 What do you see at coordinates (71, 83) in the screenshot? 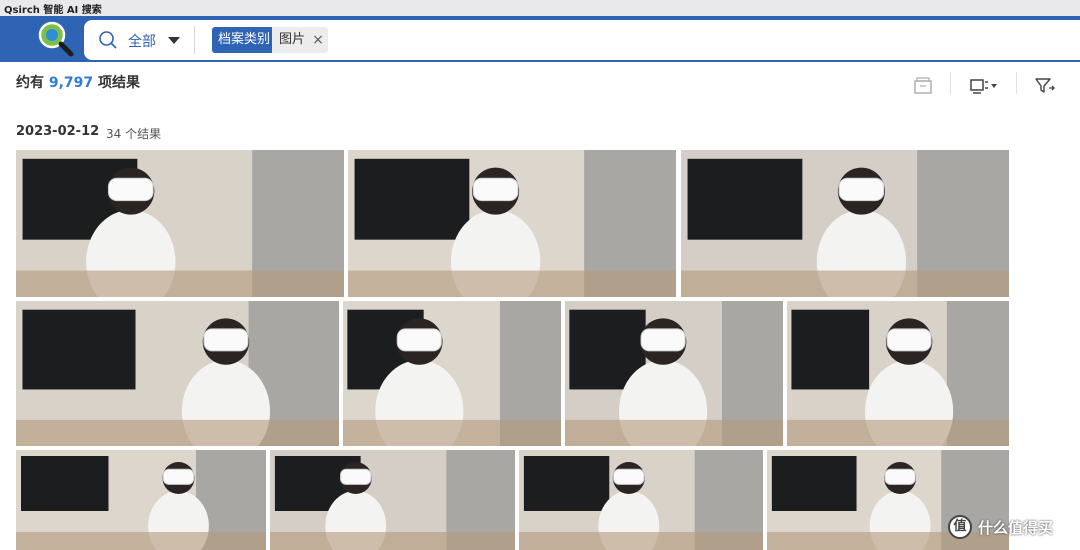
I see `results-number: 9,797` at bounding box center [71, 83].